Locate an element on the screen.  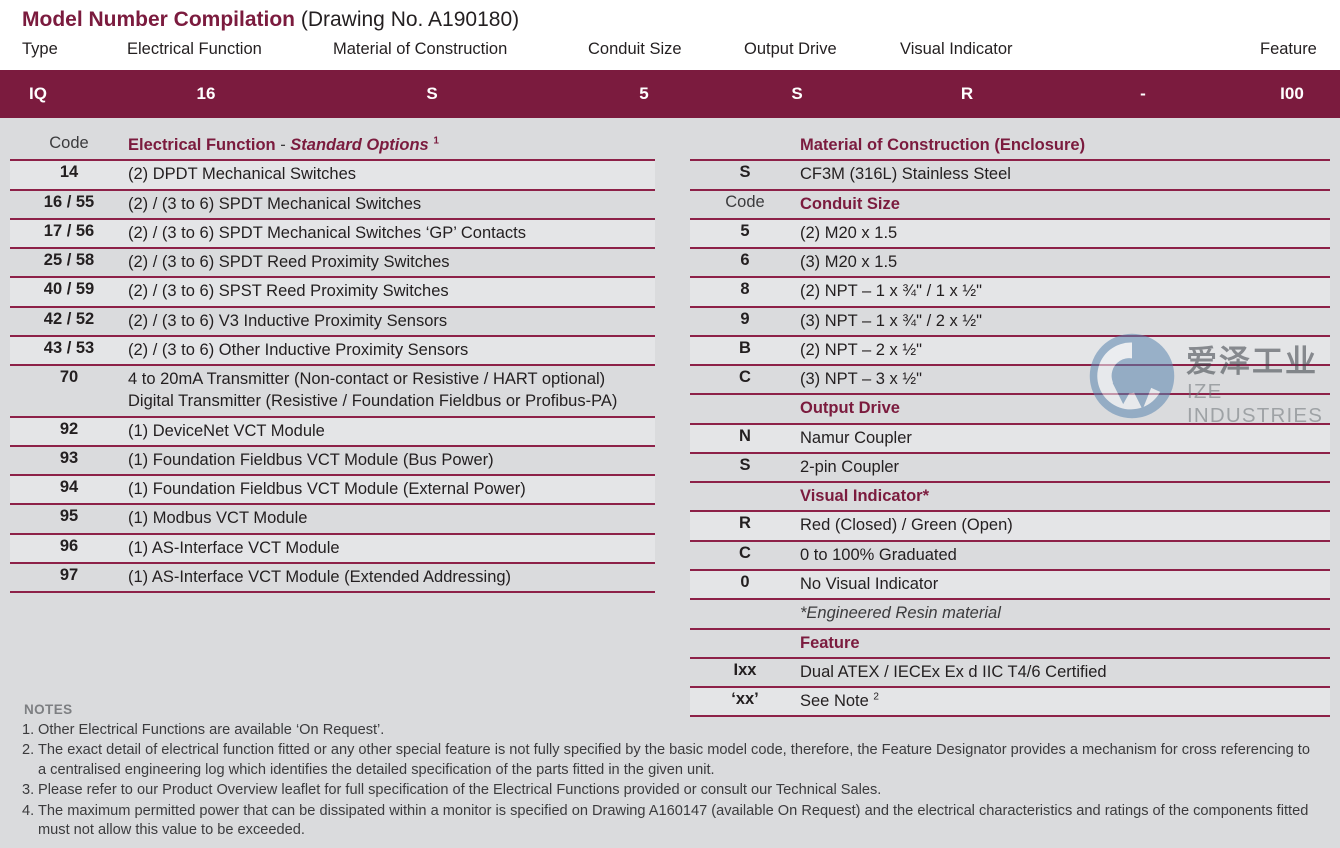
table-bottom-rule is located at coordinates (332, 592).